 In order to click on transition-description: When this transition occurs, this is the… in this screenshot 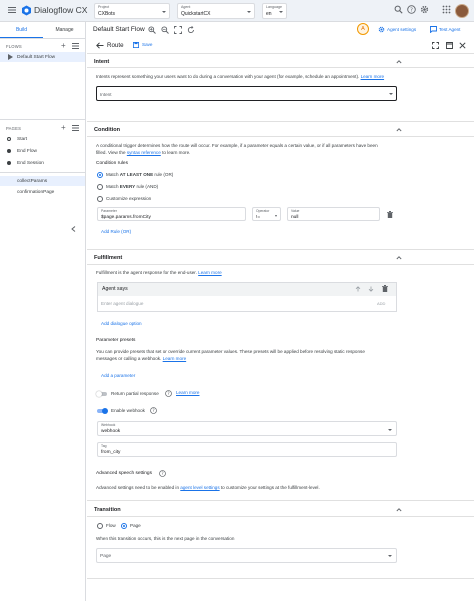, I will do `click(165, 538)`.